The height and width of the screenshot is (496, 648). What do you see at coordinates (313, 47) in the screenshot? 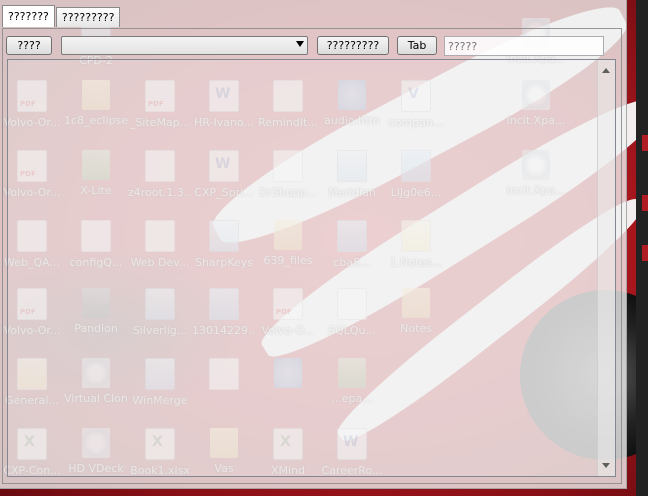
I see `toolbar: ???? ????????? Tab` at bounding box center [313, 47].